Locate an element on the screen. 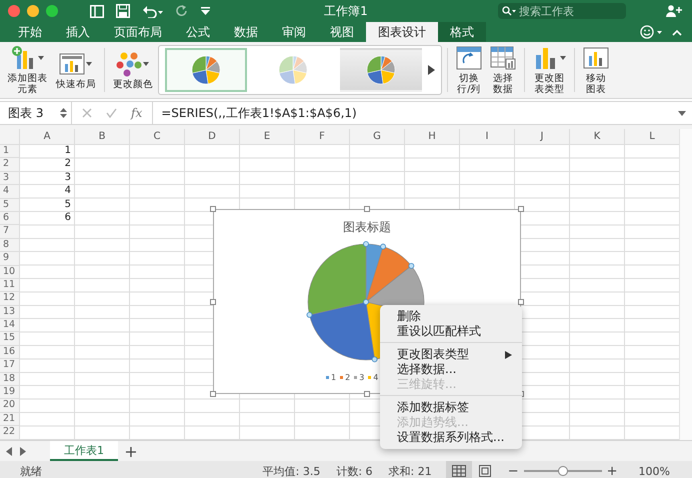  ribbon-tab: 插入 is located at coordinates (78, 32).